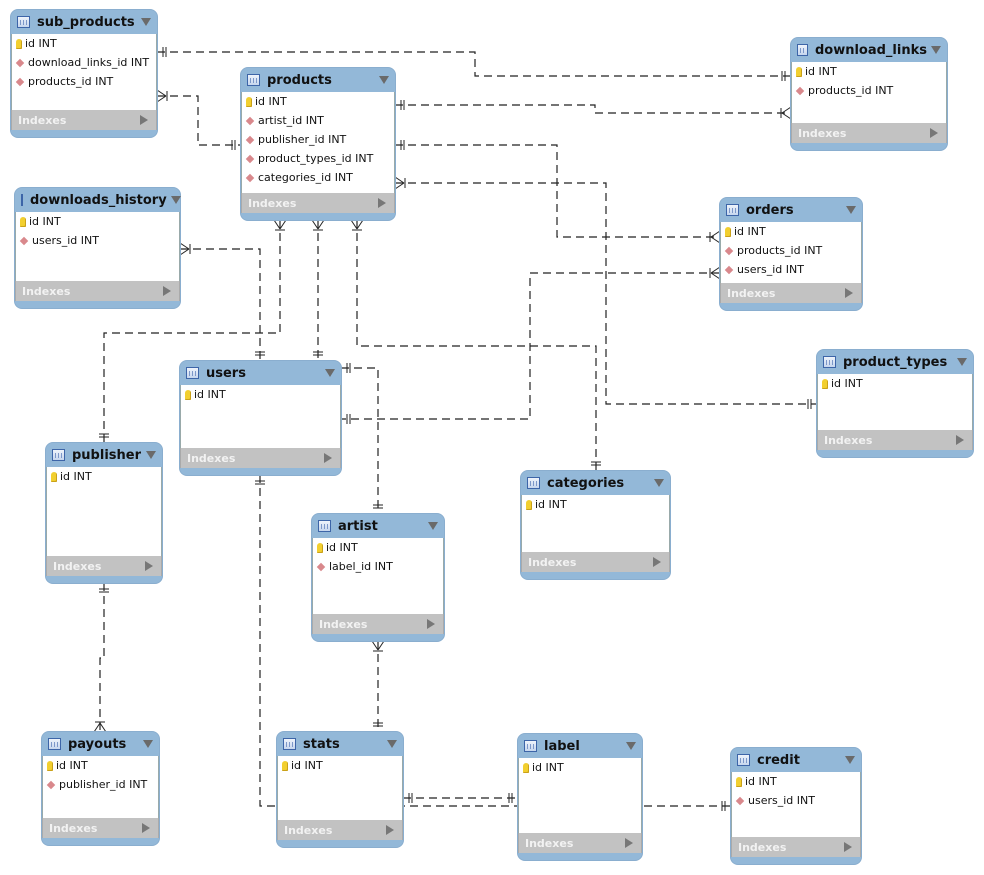 This screenshot has height=875, width=984. Describe the element at coordinates (580, 746) in the screenshot. I see `table-header: label` at that location.